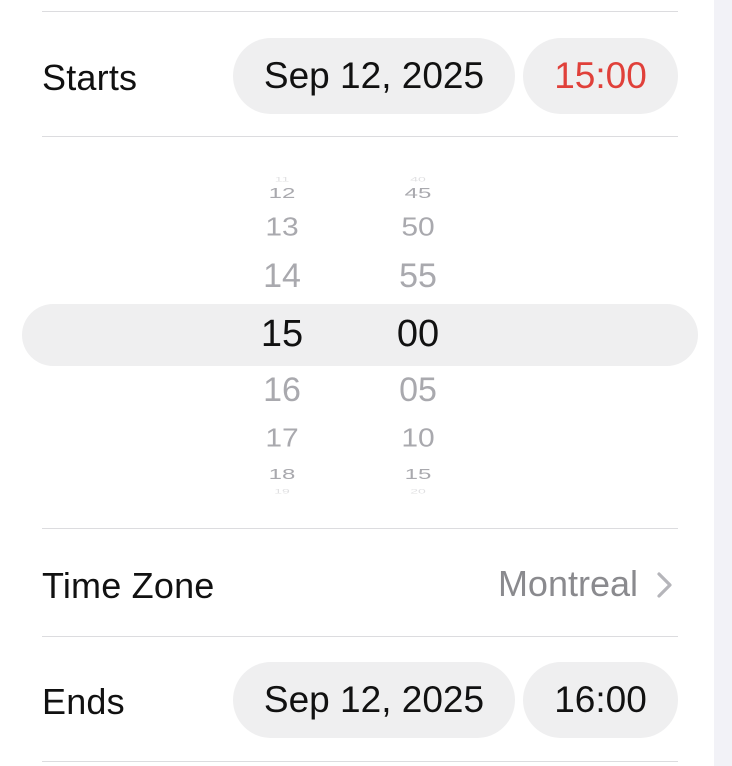 Image resolution: width=732 pixels, height=766 pixels. I want to click on minute-option: 40, so click(418, 179).